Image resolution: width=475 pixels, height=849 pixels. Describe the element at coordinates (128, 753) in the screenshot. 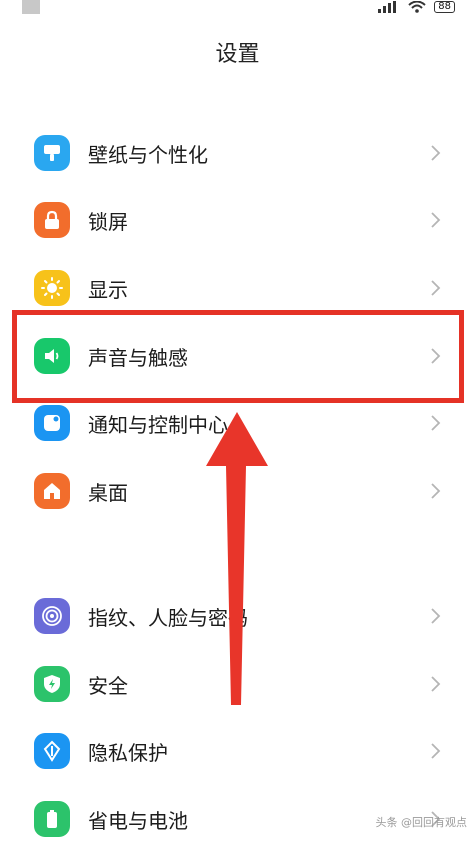

I see `settings-item-label: 隐私保护` at that location.